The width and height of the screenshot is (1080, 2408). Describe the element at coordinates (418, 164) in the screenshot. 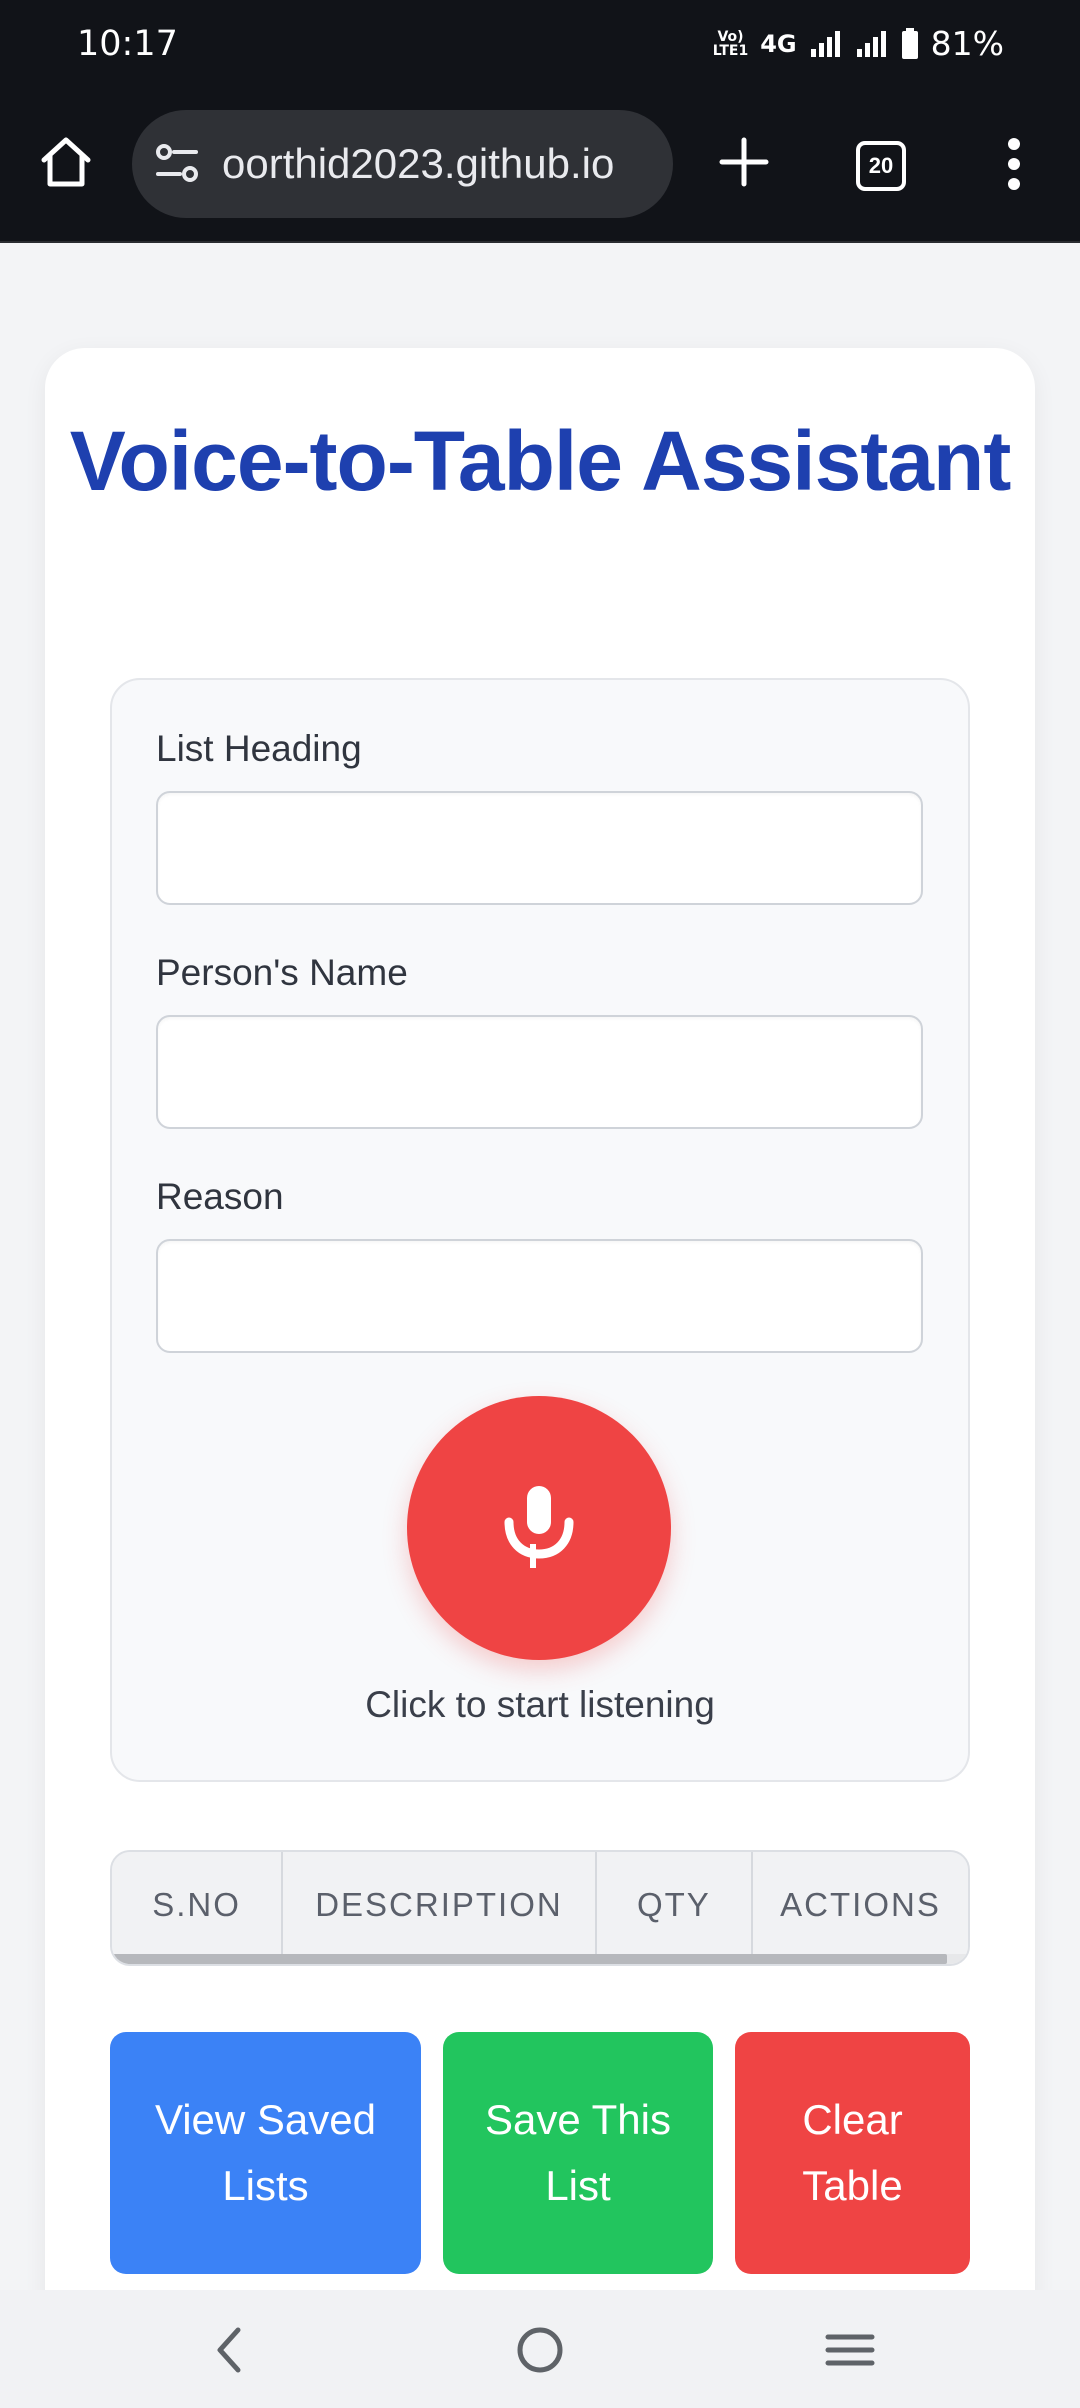

I see `url-text: oorthid2023.github.io` at that location.